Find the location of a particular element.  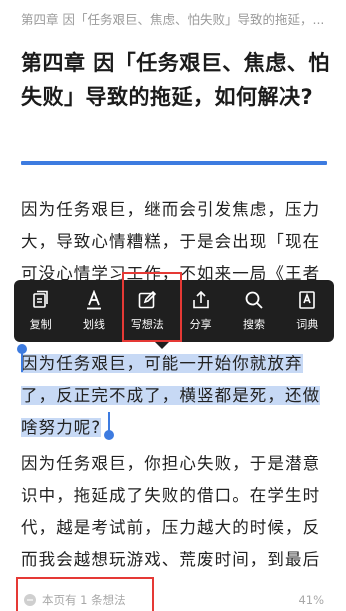

paragraph-2-selected: 因为任务艰巨，可能一开始你就放弃了，反正完不成了，横竖都是死，还做啥努力呢? is located at coordinates (176, 396).